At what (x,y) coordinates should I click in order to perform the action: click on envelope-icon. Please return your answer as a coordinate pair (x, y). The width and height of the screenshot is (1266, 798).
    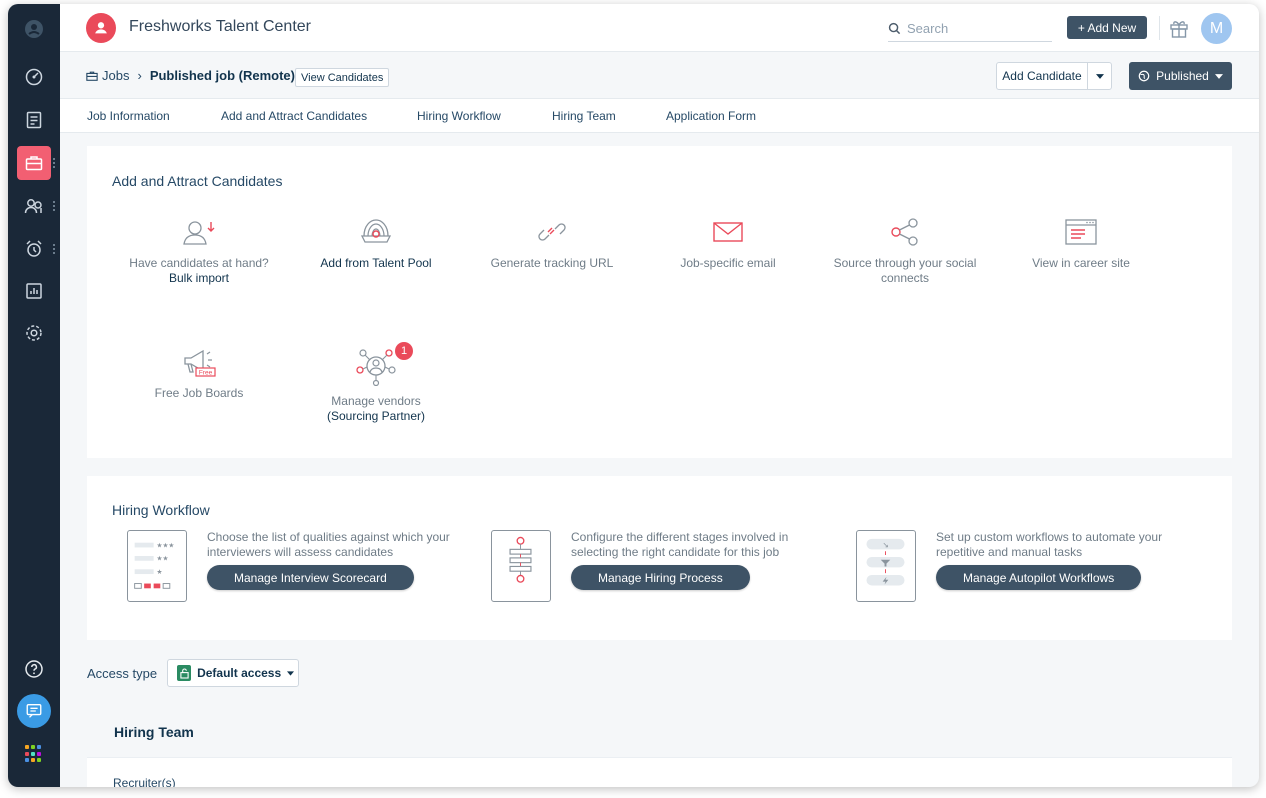
    Looking at the image, I should click on (728, 232).